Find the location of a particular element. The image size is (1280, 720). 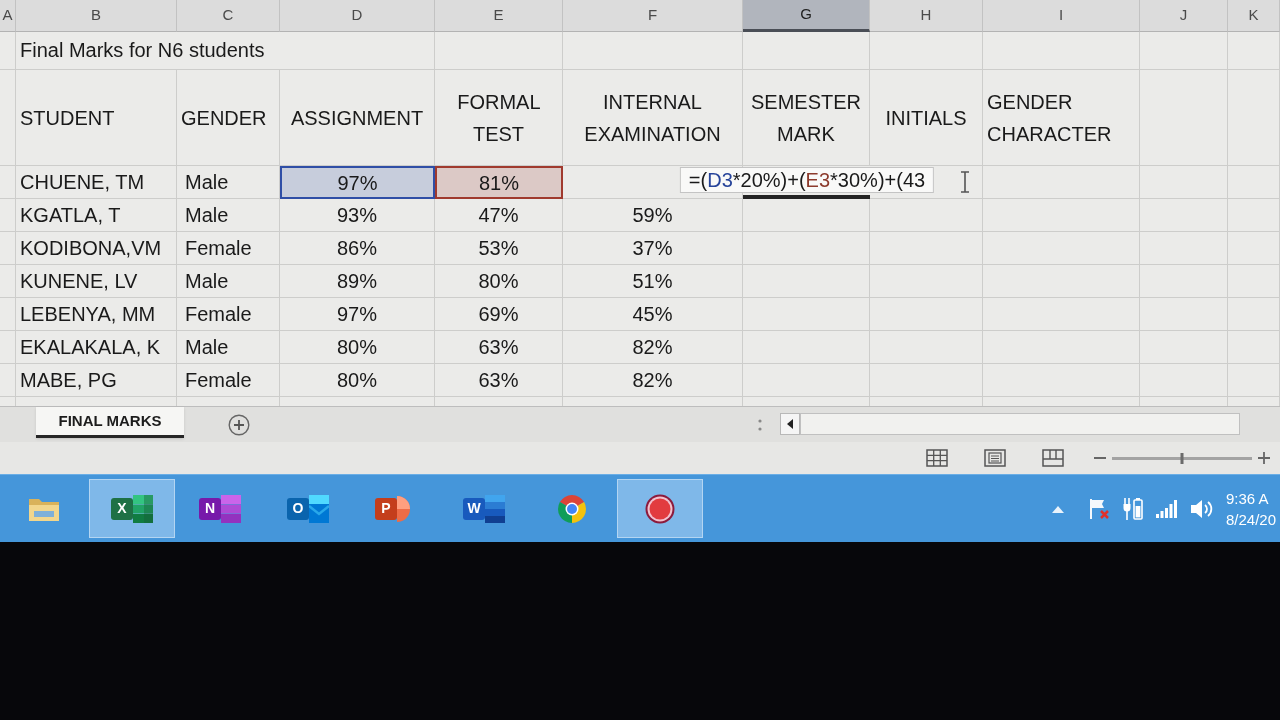

taskbar-button is located at coordinates (660, 508).